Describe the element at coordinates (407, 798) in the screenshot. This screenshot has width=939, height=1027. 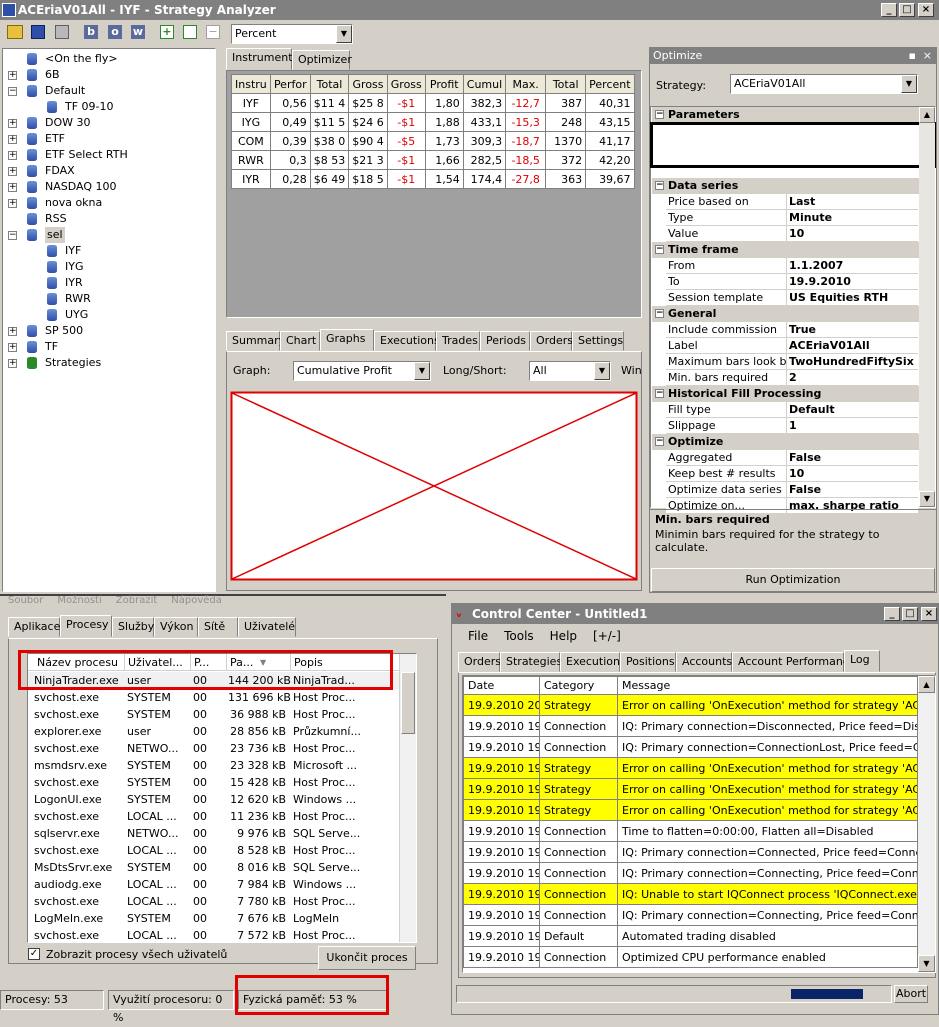
I see `process-scrollbar` at that location.